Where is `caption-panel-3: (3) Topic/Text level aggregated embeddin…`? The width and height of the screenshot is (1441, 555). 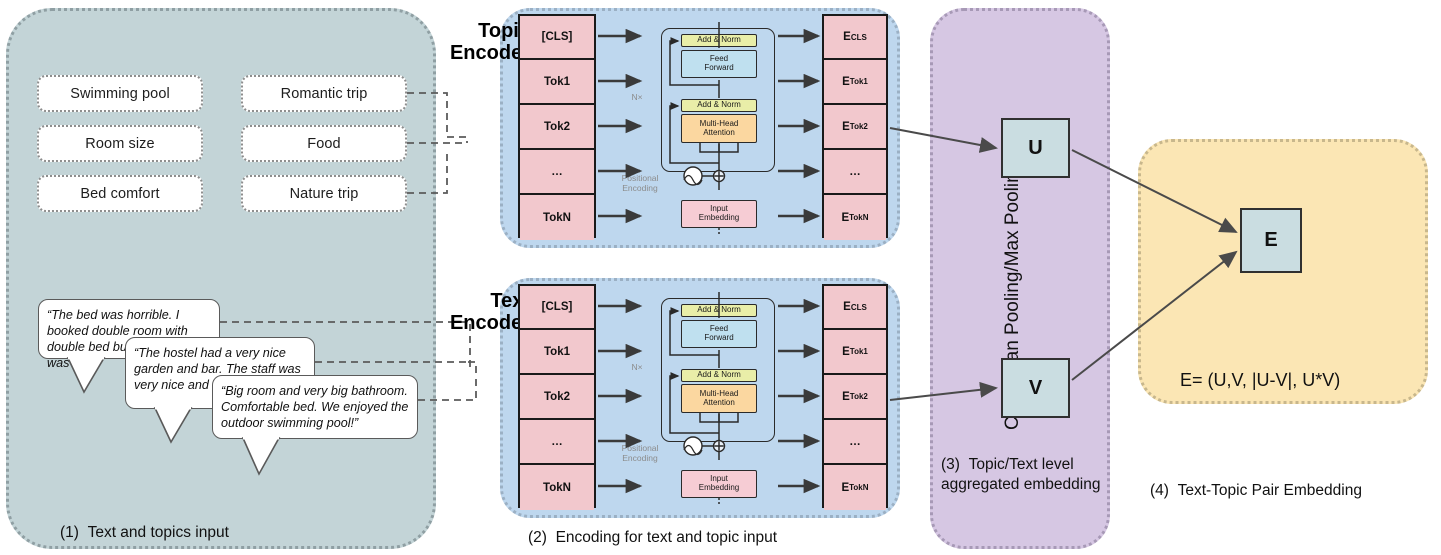
caption-panel-3: (3) Topic/Text level aggregated embeddin… is located at coordinates (1023, 475).